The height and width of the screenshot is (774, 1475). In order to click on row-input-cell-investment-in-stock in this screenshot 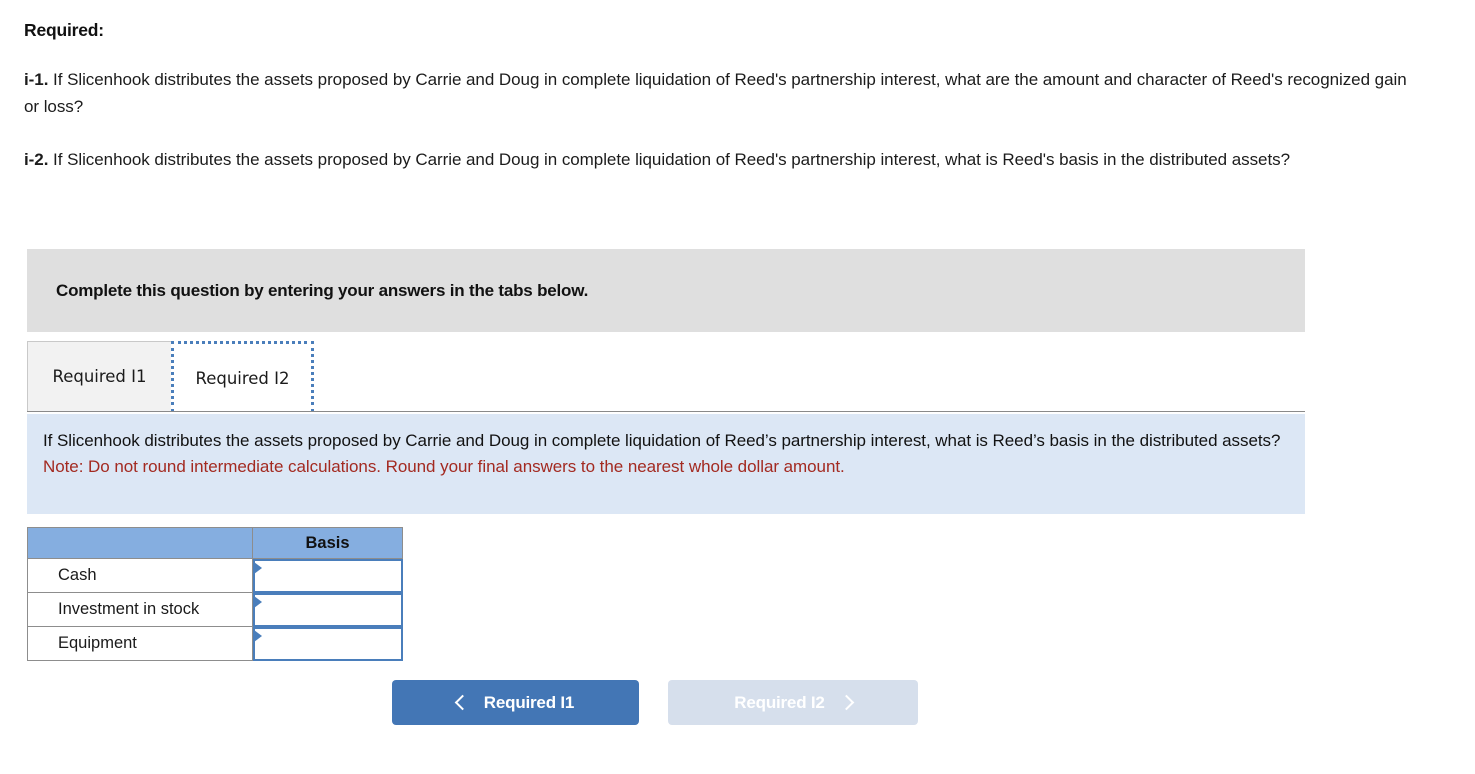, I will do `click(327, 609)`.